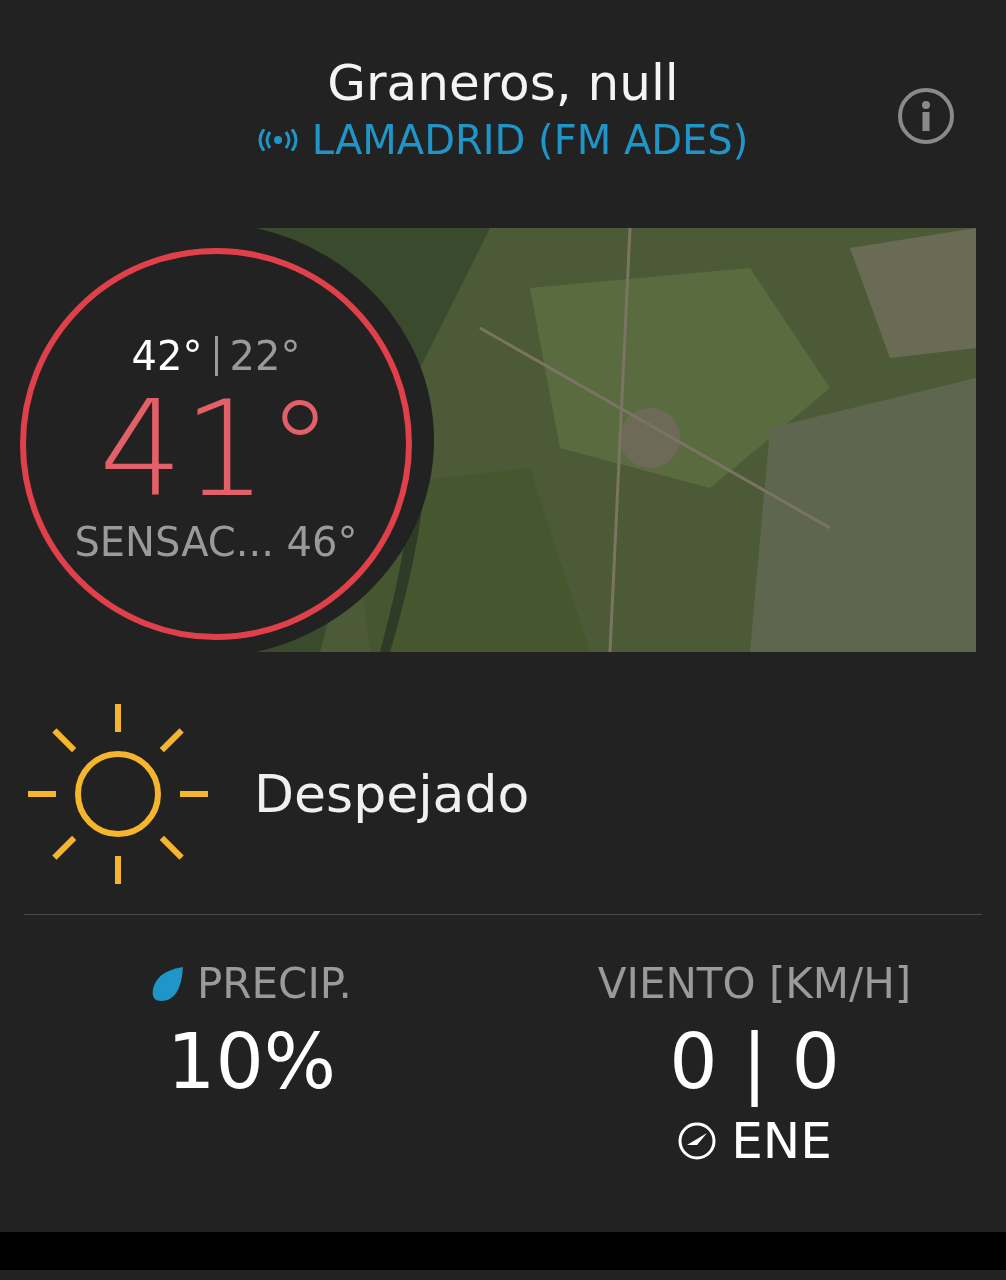  What do you see at coordinates (392, 794) in the screenshot?
I see `condition-text: Despejado` at bounding box center [392, 794].